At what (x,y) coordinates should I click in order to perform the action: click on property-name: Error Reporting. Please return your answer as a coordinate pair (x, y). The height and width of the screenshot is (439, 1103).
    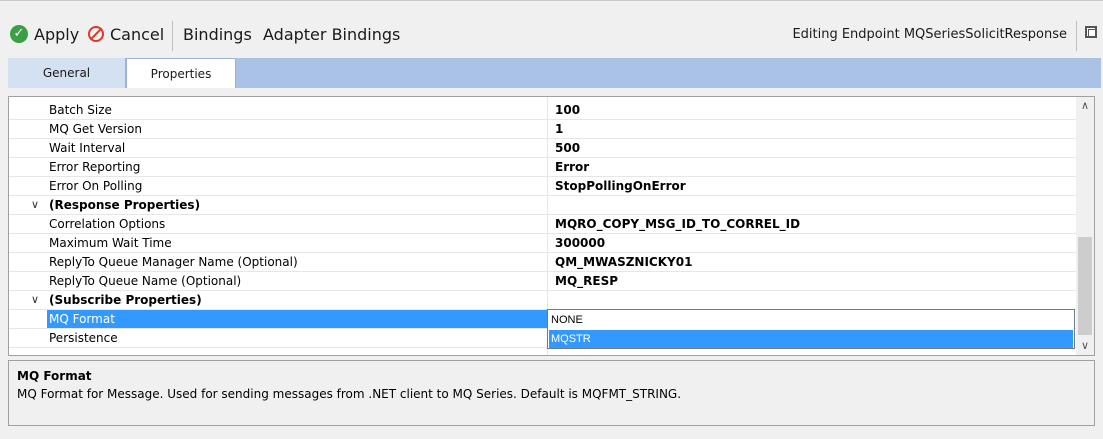
    Looking at the image, I should click on (95, 167).